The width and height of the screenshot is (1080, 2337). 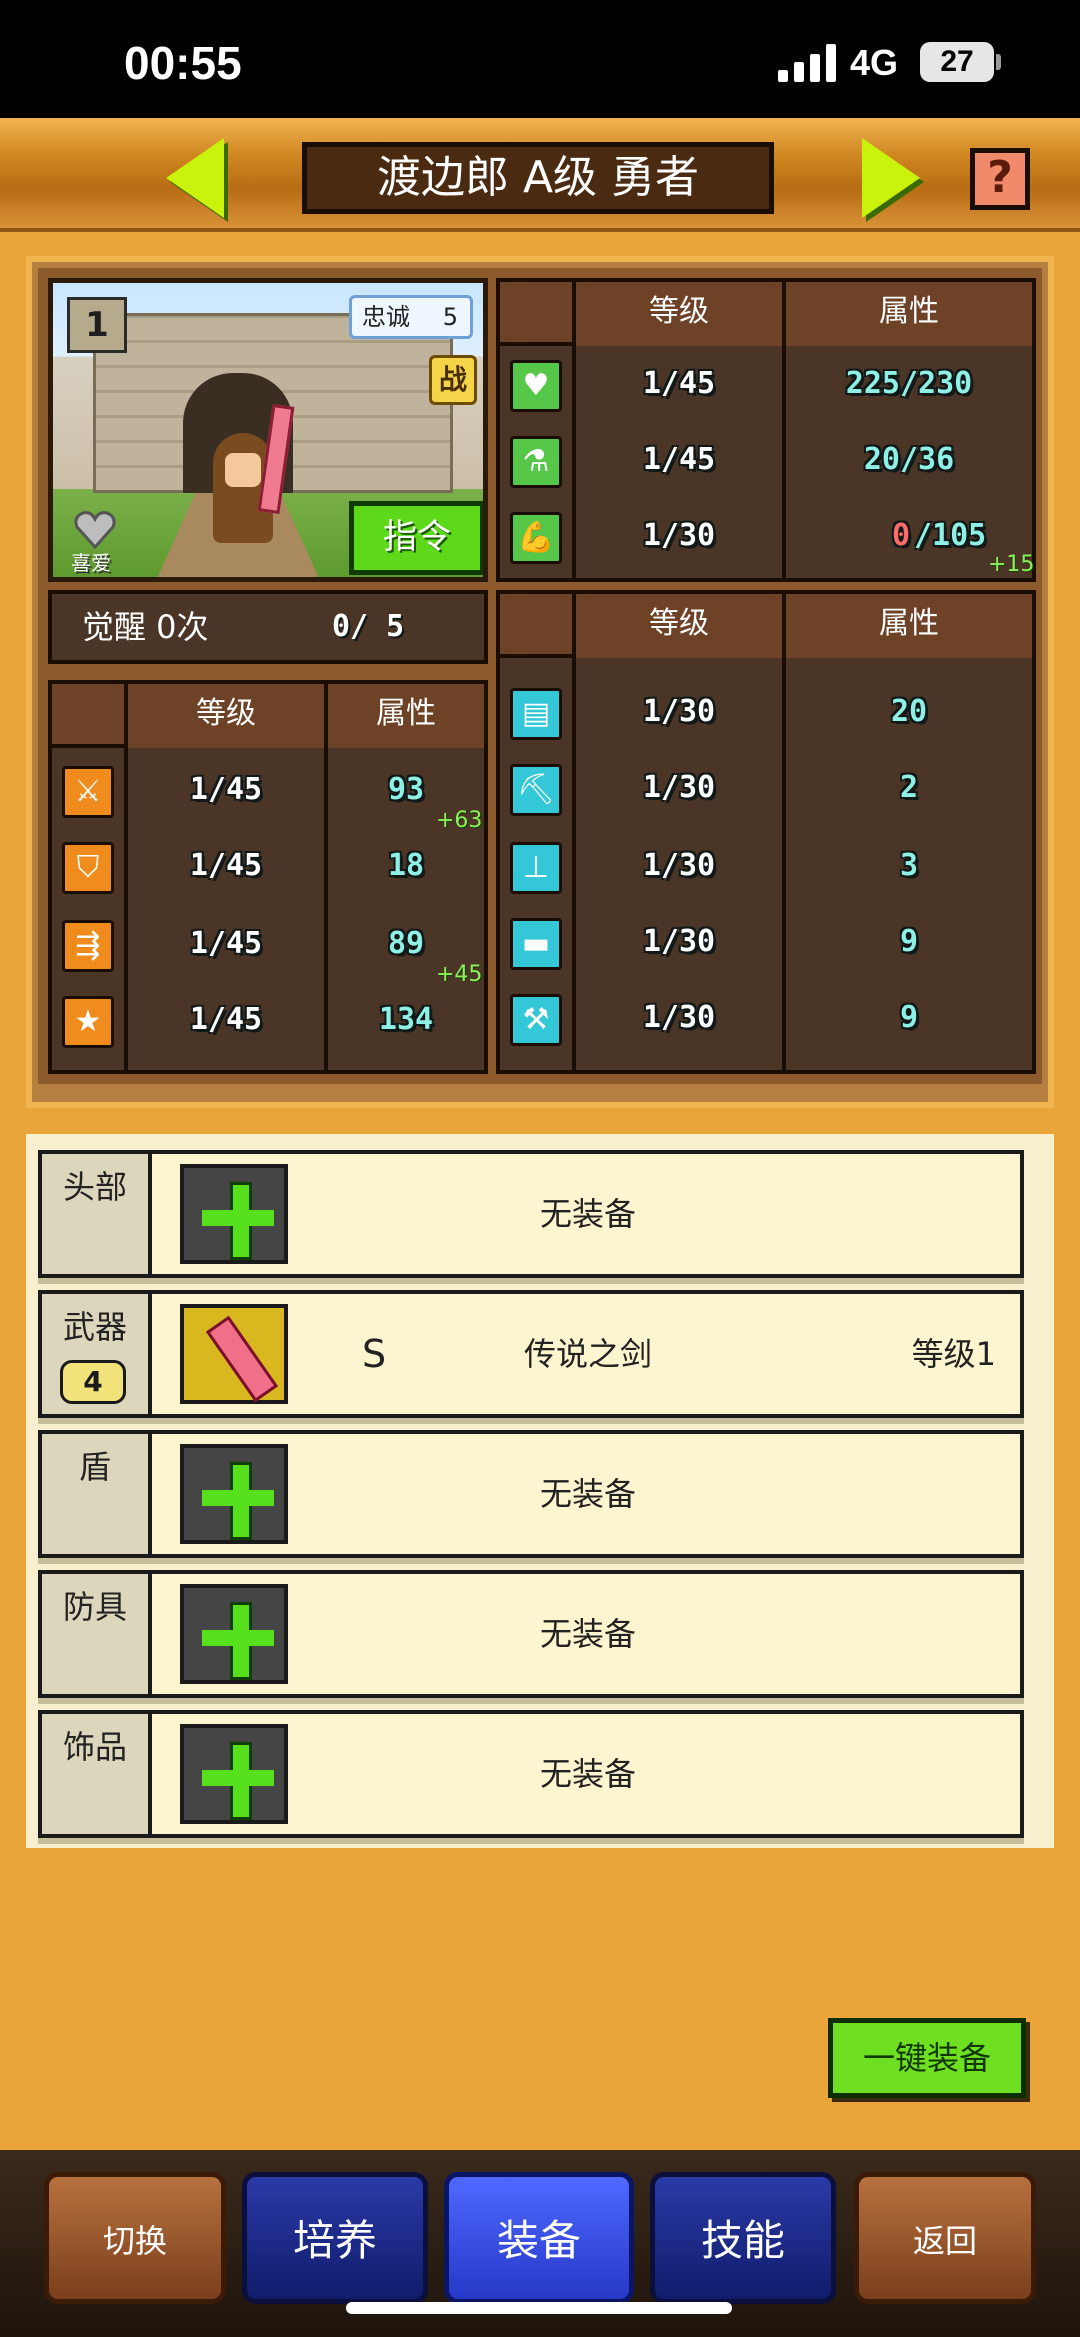 What do you see at coordinates (538, 178) in the screenshot?
I see `hero-name: 渡边郎 A级 勇者` at bounding box center [538, 178].